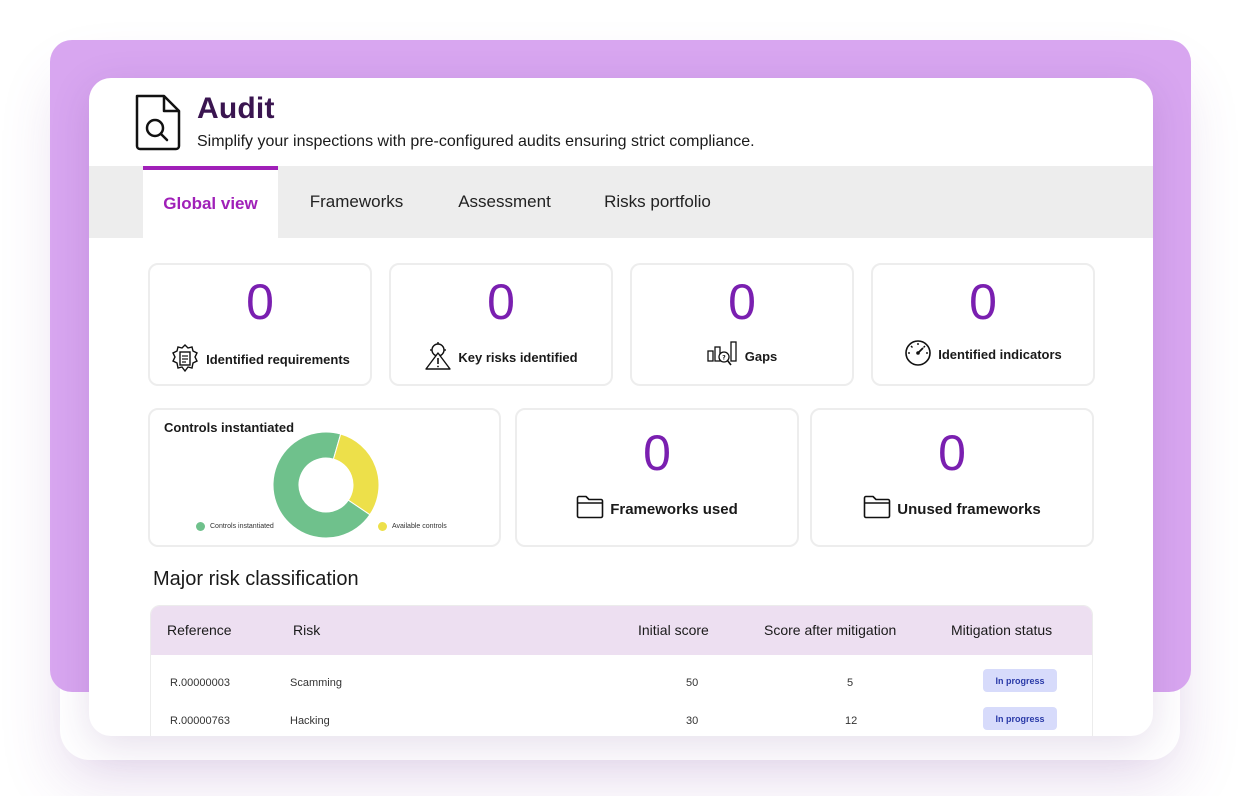 The image size is (1241, 796). What do you see at coordinates (830, 630) in the screenshot?
I see `column-header-score-after-mitigation: Score after mitigation` at bounding box center [830, 630].